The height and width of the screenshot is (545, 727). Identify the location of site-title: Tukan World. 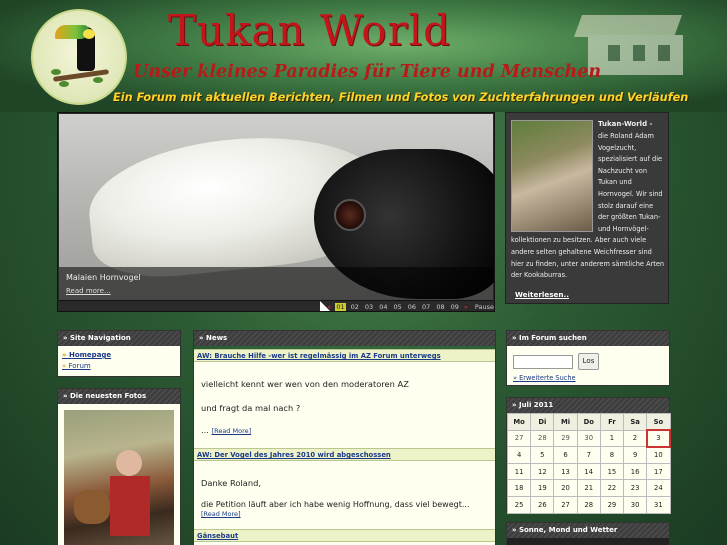
(309, 30).